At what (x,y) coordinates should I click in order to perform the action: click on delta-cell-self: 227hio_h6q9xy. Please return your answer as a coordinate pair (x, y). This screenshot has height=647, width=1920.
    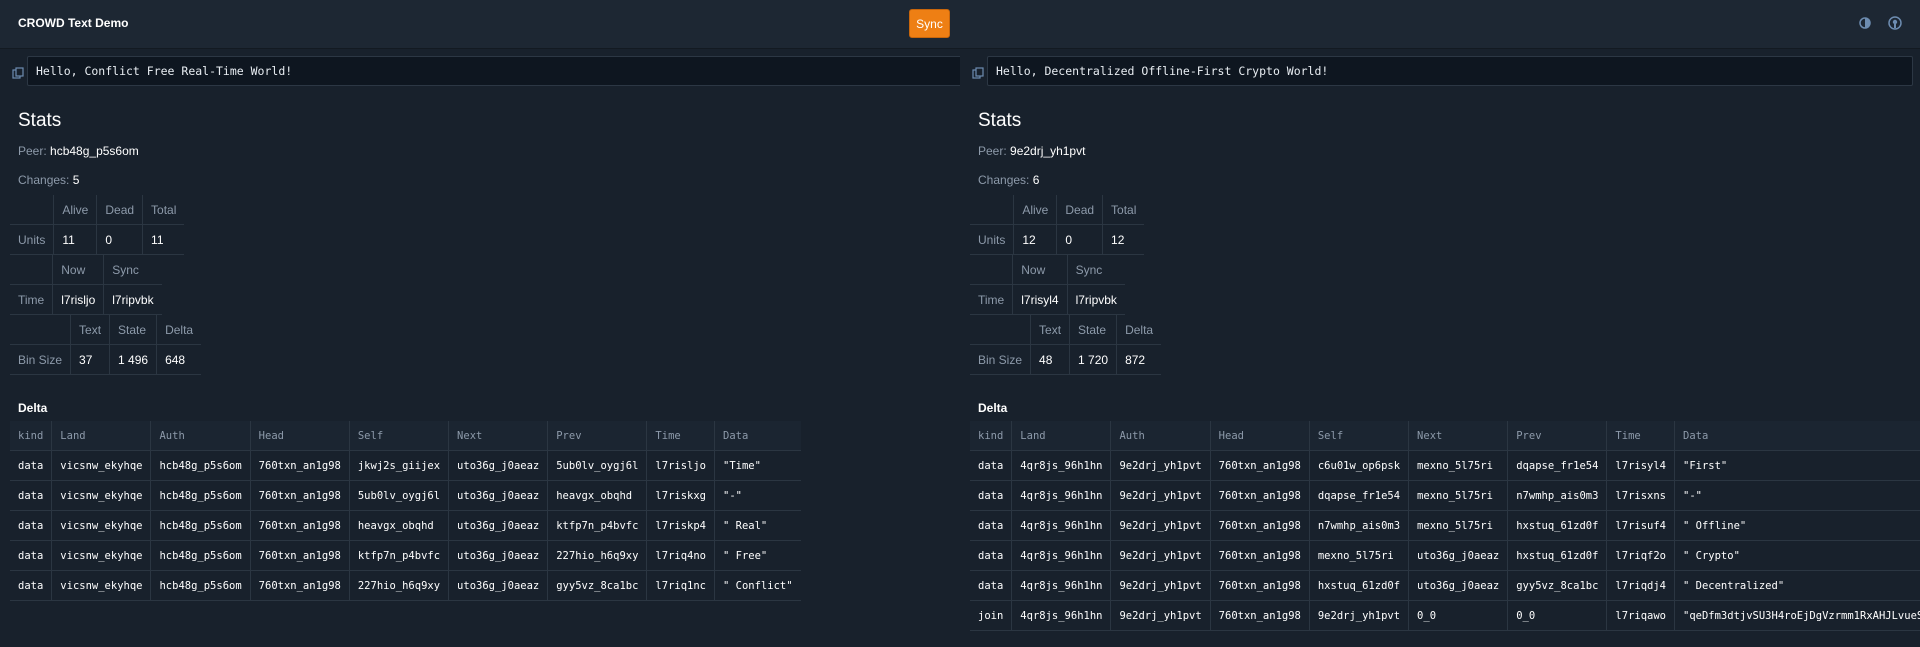
    Looking at the image, I should click on (398, 585).